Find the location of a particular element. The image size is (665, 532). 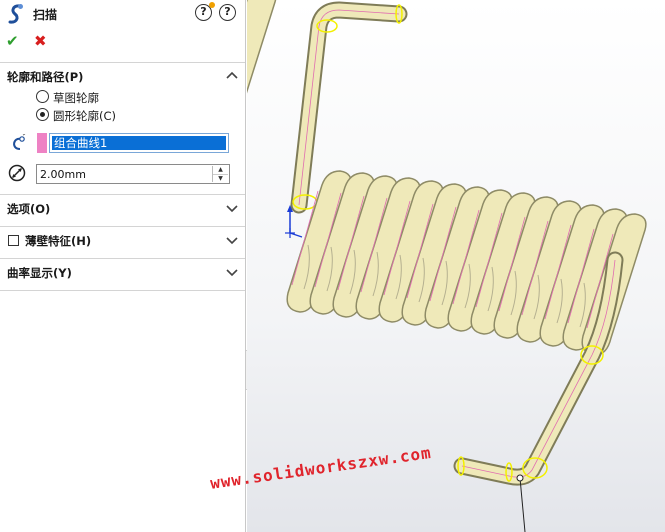

group-title-thin-feature: 薄壁特征(H) is located at coordinates (58, 241).